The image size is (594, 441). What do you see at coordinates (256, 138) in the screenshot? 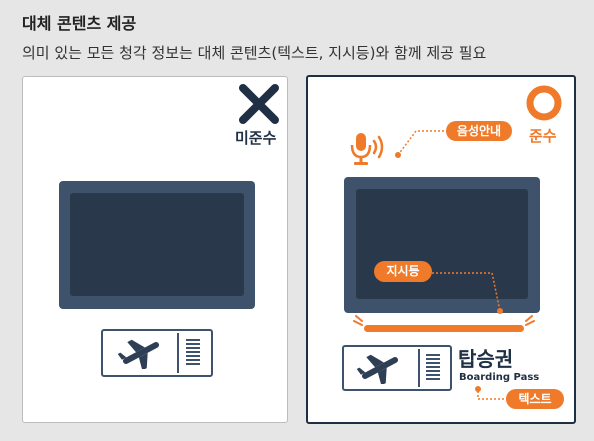
I see `non-compliant-label: 미준수` at bounding box center [256, 138].